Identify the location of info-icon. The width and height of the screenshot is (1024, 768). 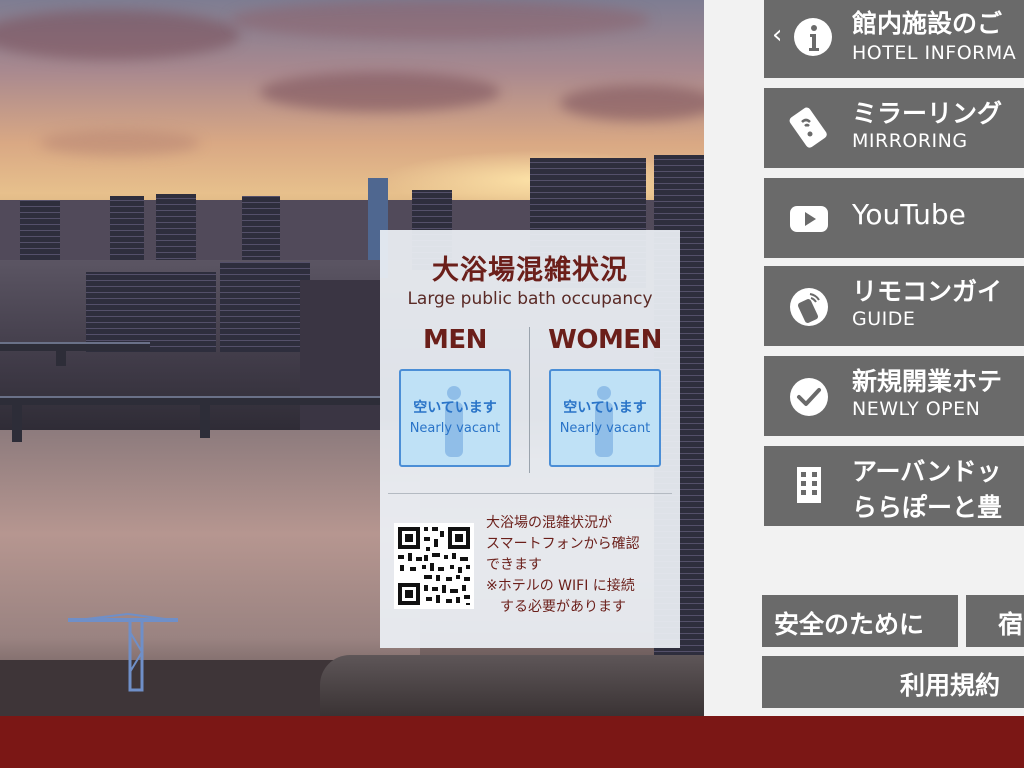
(813, 37).